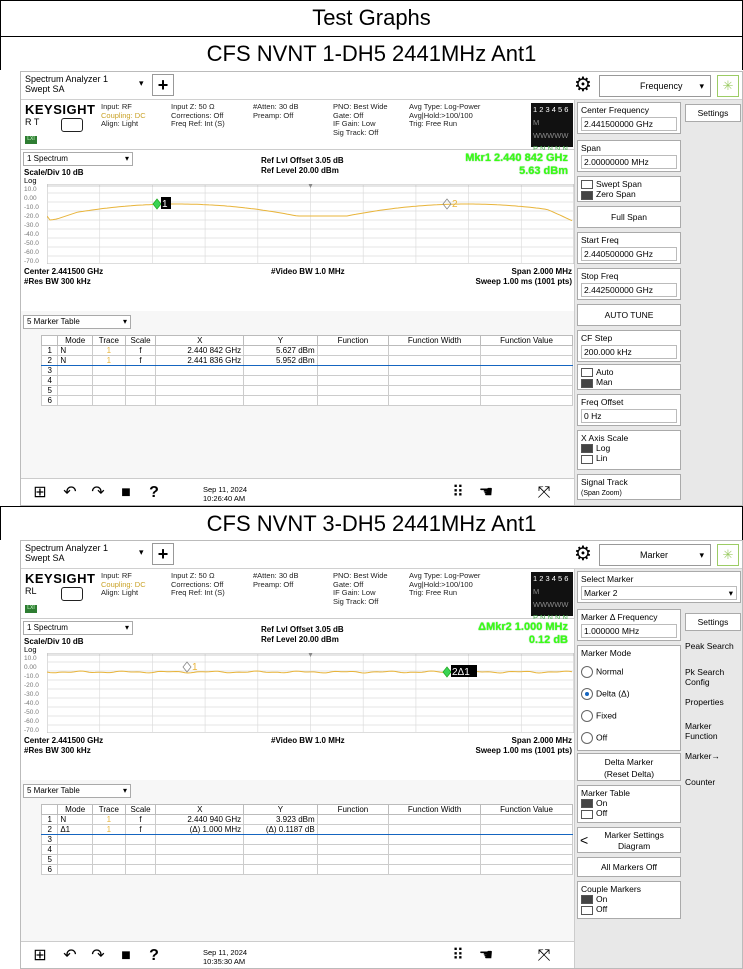 This screenshot has height=969, width=743. What do you see at coordinates (629, 625) in the screenshot?
I see `marker-delta-frequency-softkey: Marker Δ Frequency 1.000000 MHz` at bounding box center [629, 625].